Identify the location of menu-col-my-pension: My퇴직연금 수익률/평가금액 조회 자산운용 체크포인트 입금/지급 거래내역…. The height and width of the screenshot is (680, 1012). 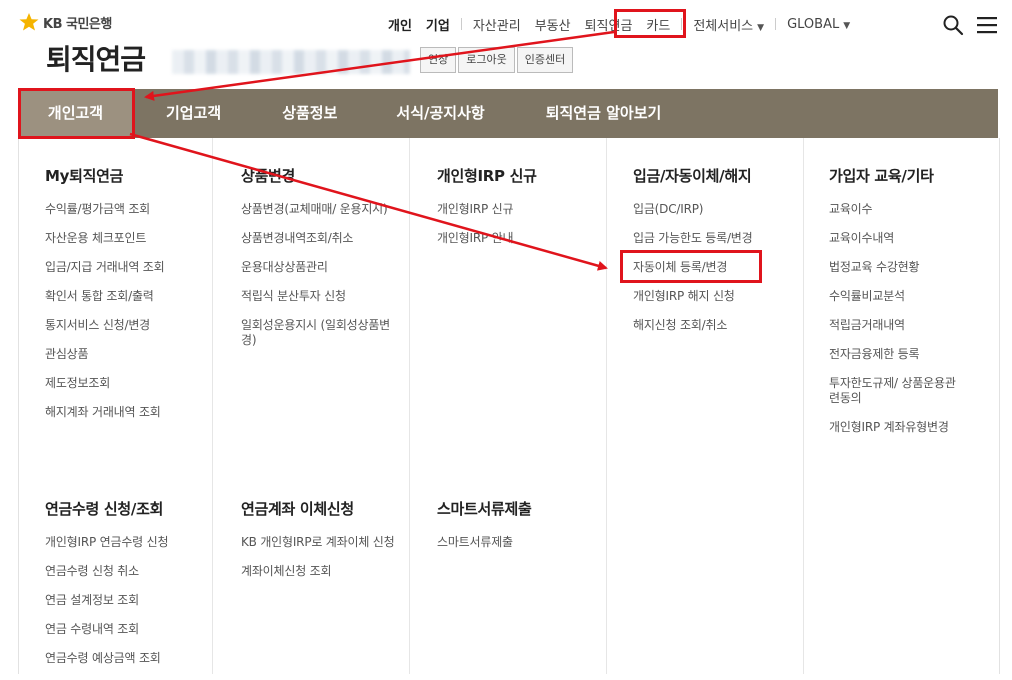
(135, 299).